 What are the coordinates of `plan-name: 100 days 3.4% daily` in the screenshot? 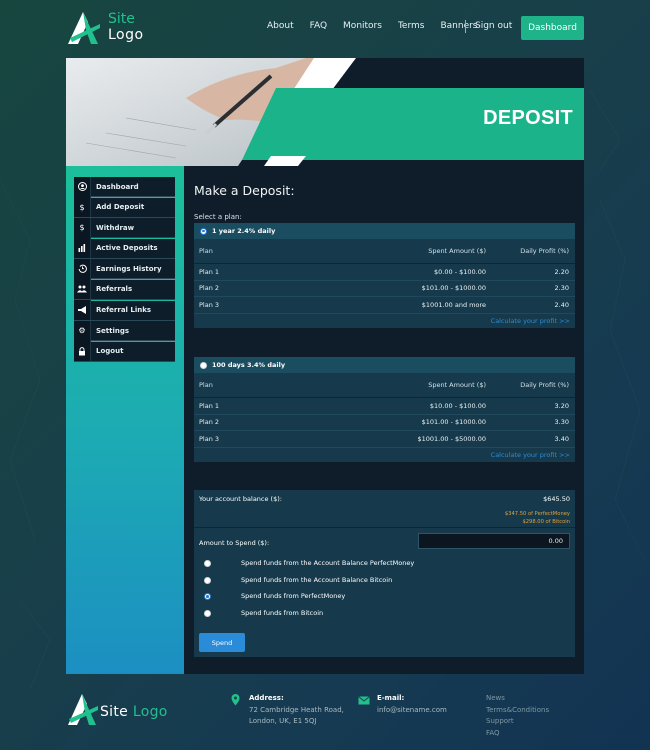 It's located at (249, 365).